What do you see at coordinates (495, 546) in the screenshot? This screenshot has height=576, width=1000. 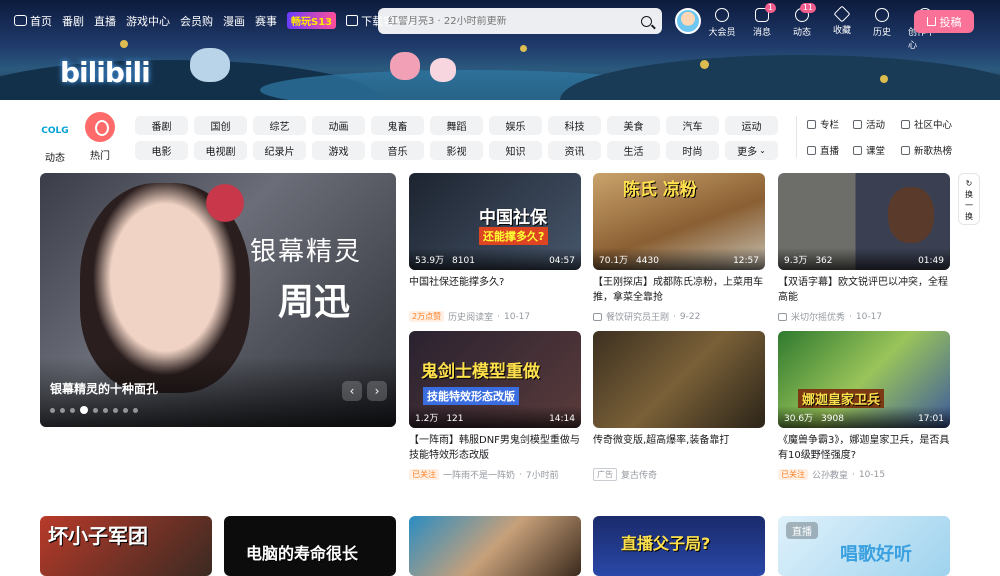 I see `video-card` at bounding box center [495, 546].